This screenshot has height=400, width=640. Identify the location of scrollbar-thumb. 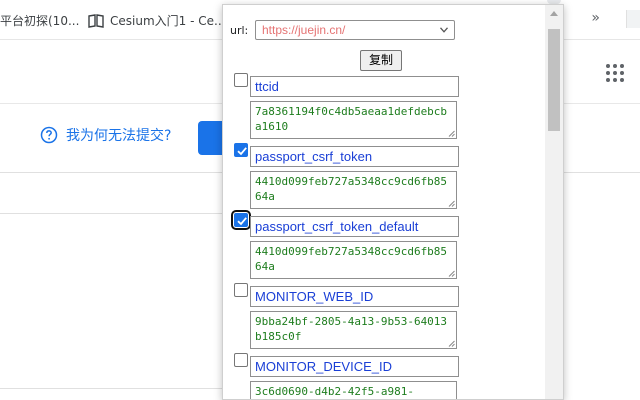
(554, 80).